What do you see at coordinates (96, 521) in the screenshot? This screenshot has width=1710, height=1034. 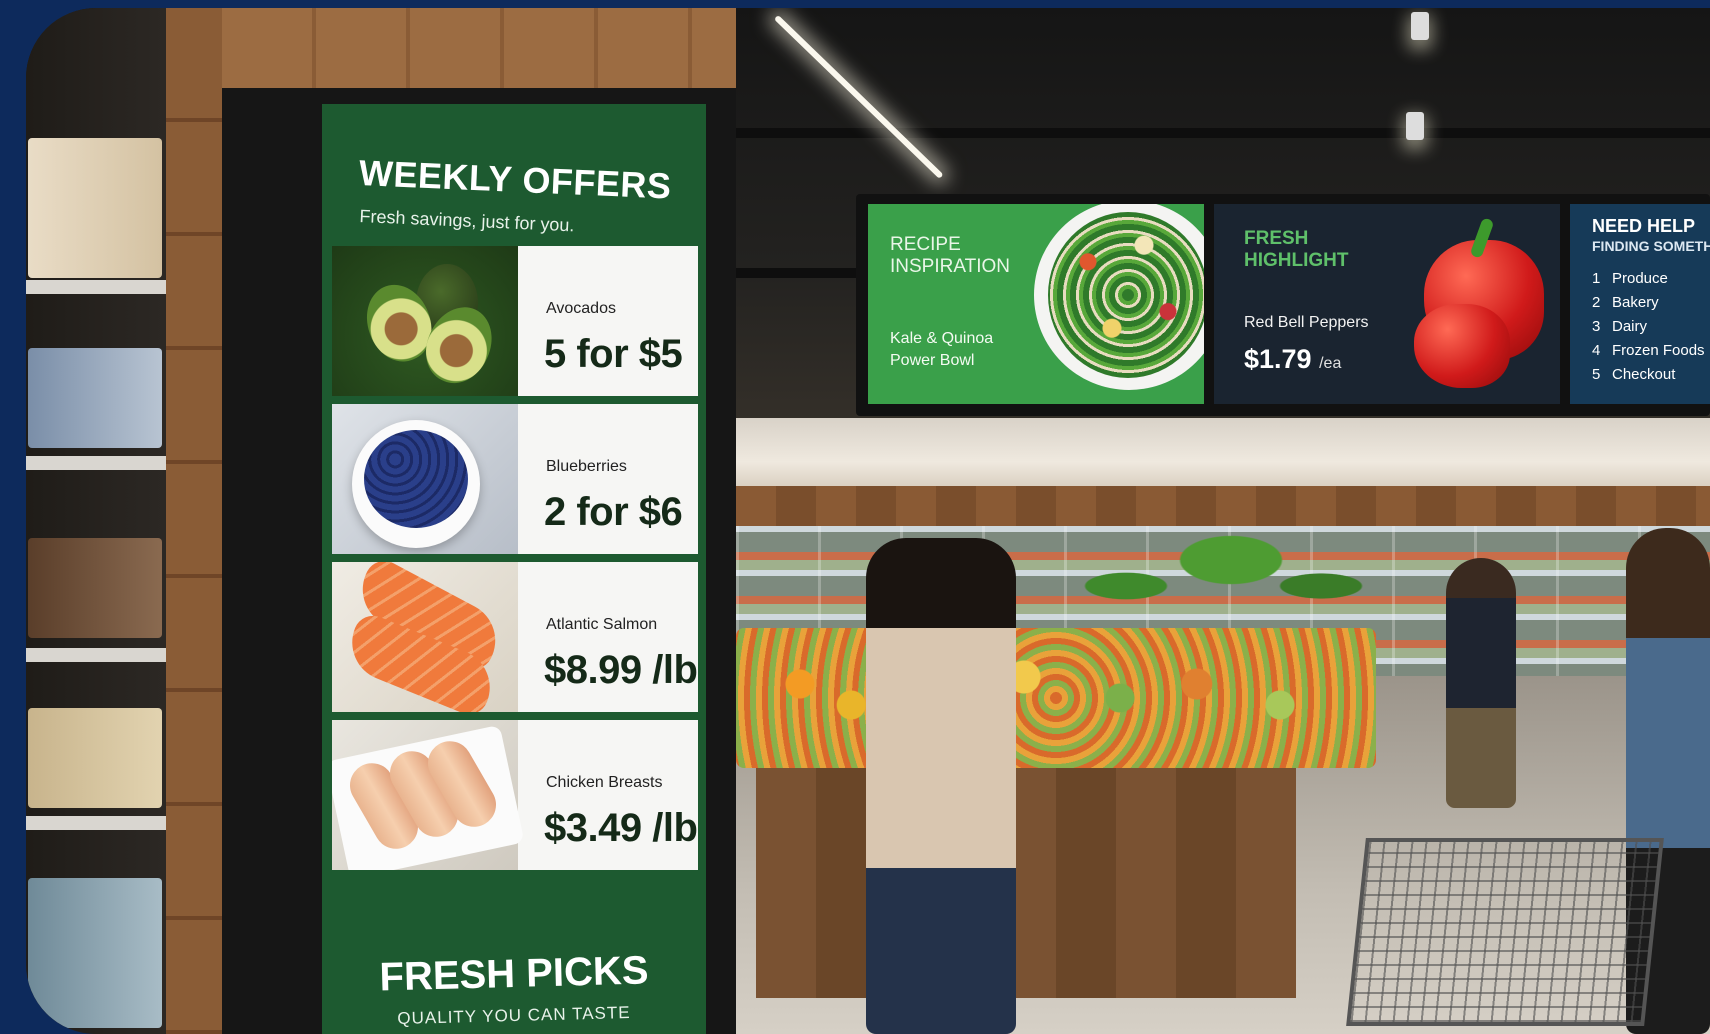 I see `left-shelving` at bounding box center [96, 521].